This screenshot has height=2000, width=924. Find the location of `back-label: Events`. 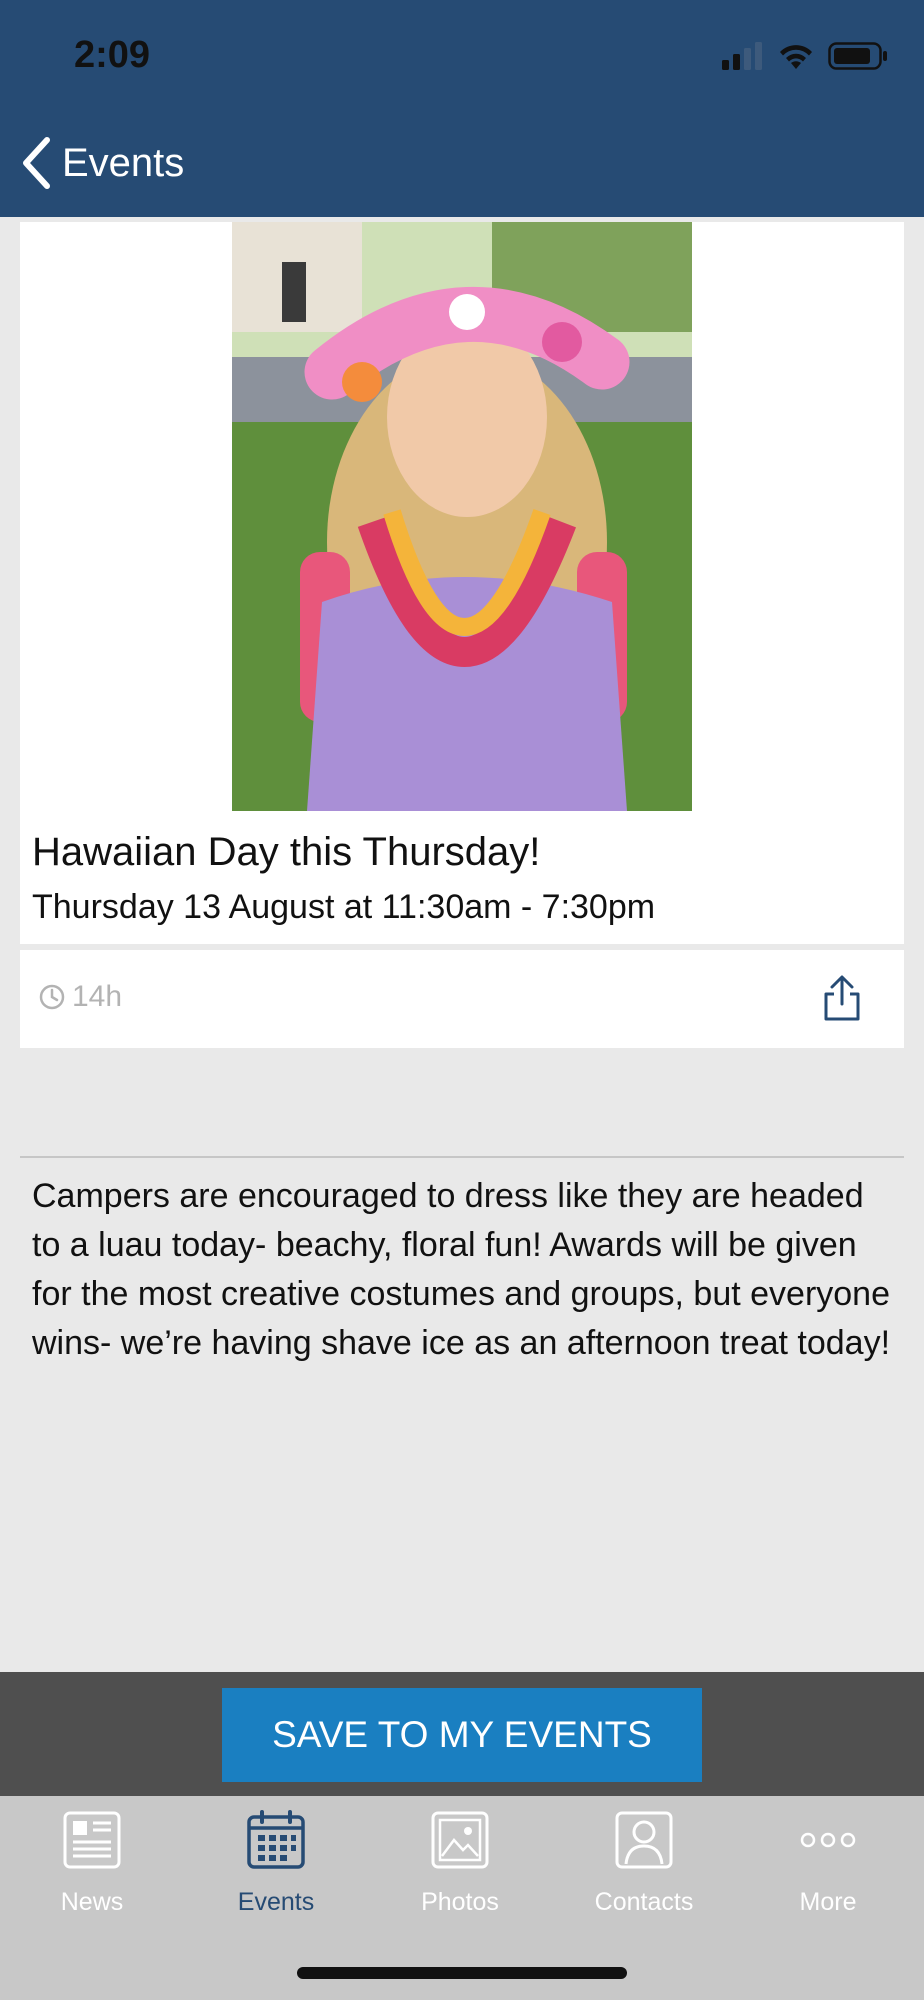

back-label: Events is located at coordinates (123, 162).